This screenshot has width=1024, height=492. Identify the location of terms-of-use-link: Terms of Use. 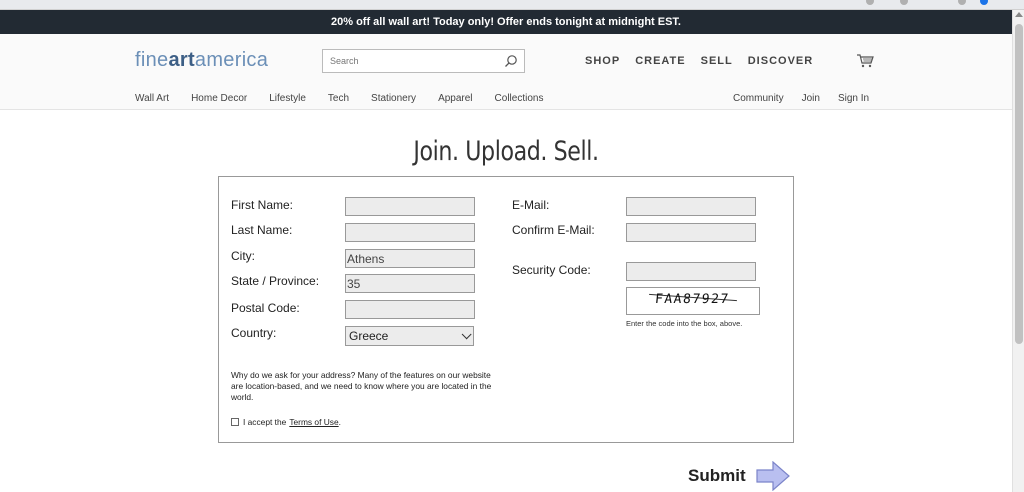
(313, 422).